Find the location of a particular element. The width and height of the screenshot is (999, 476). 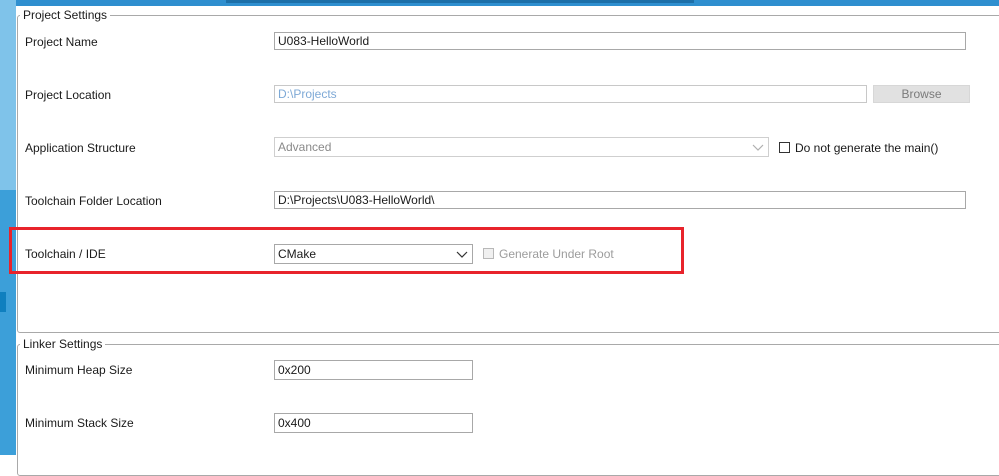

do-not-generate-main-checkbox is located at coordinates (784, 147).